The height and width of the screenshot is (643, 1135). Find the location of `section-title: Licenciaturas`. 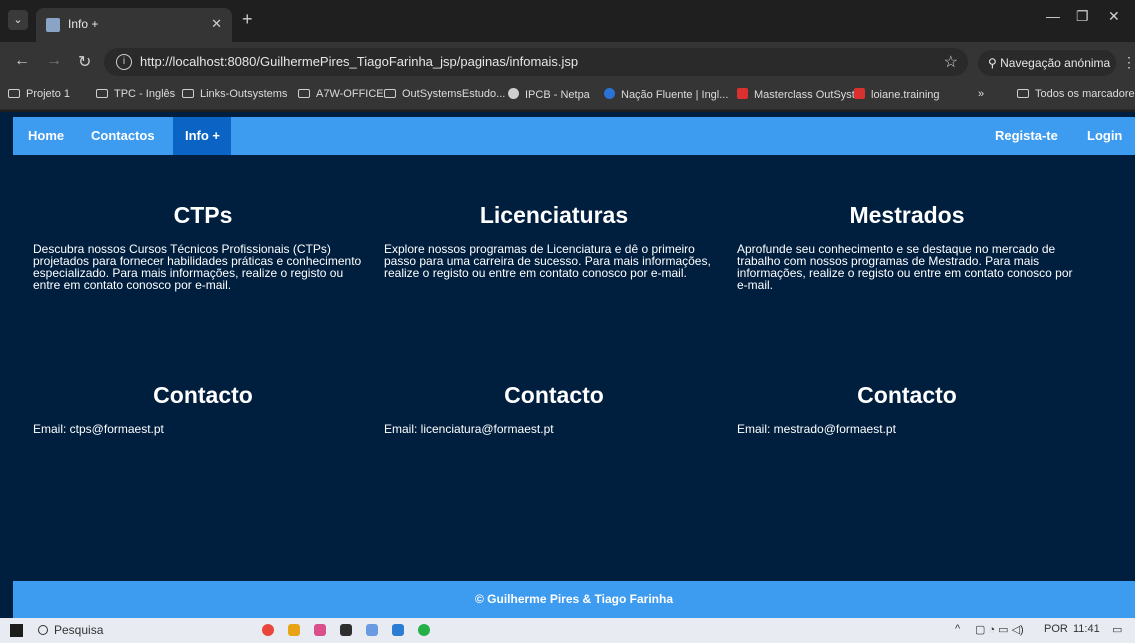

section-title: Licenciaturas is located at coordinates (554, 215).